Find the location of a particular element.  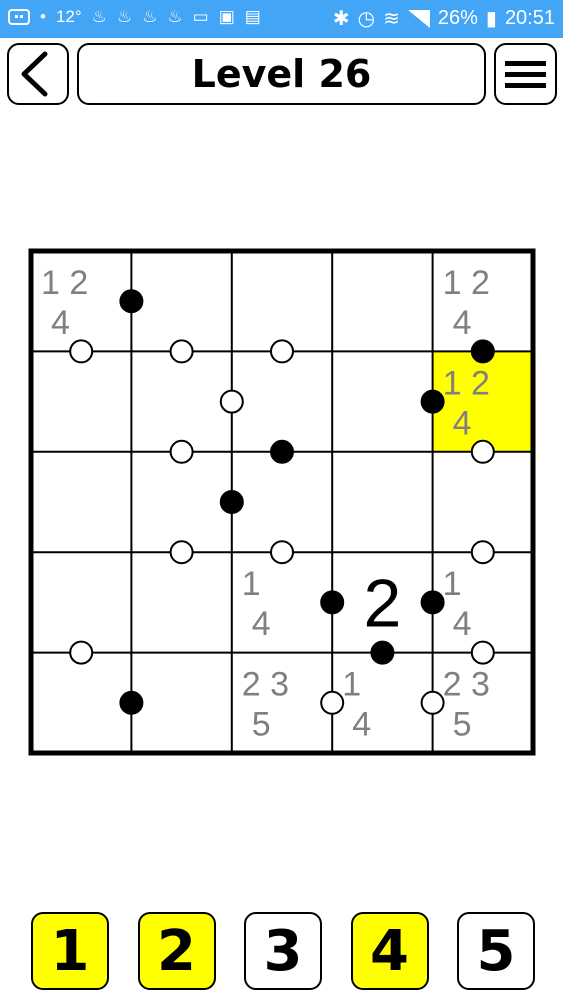

digit-button-1: 1 is located at coordinates (70, 951).